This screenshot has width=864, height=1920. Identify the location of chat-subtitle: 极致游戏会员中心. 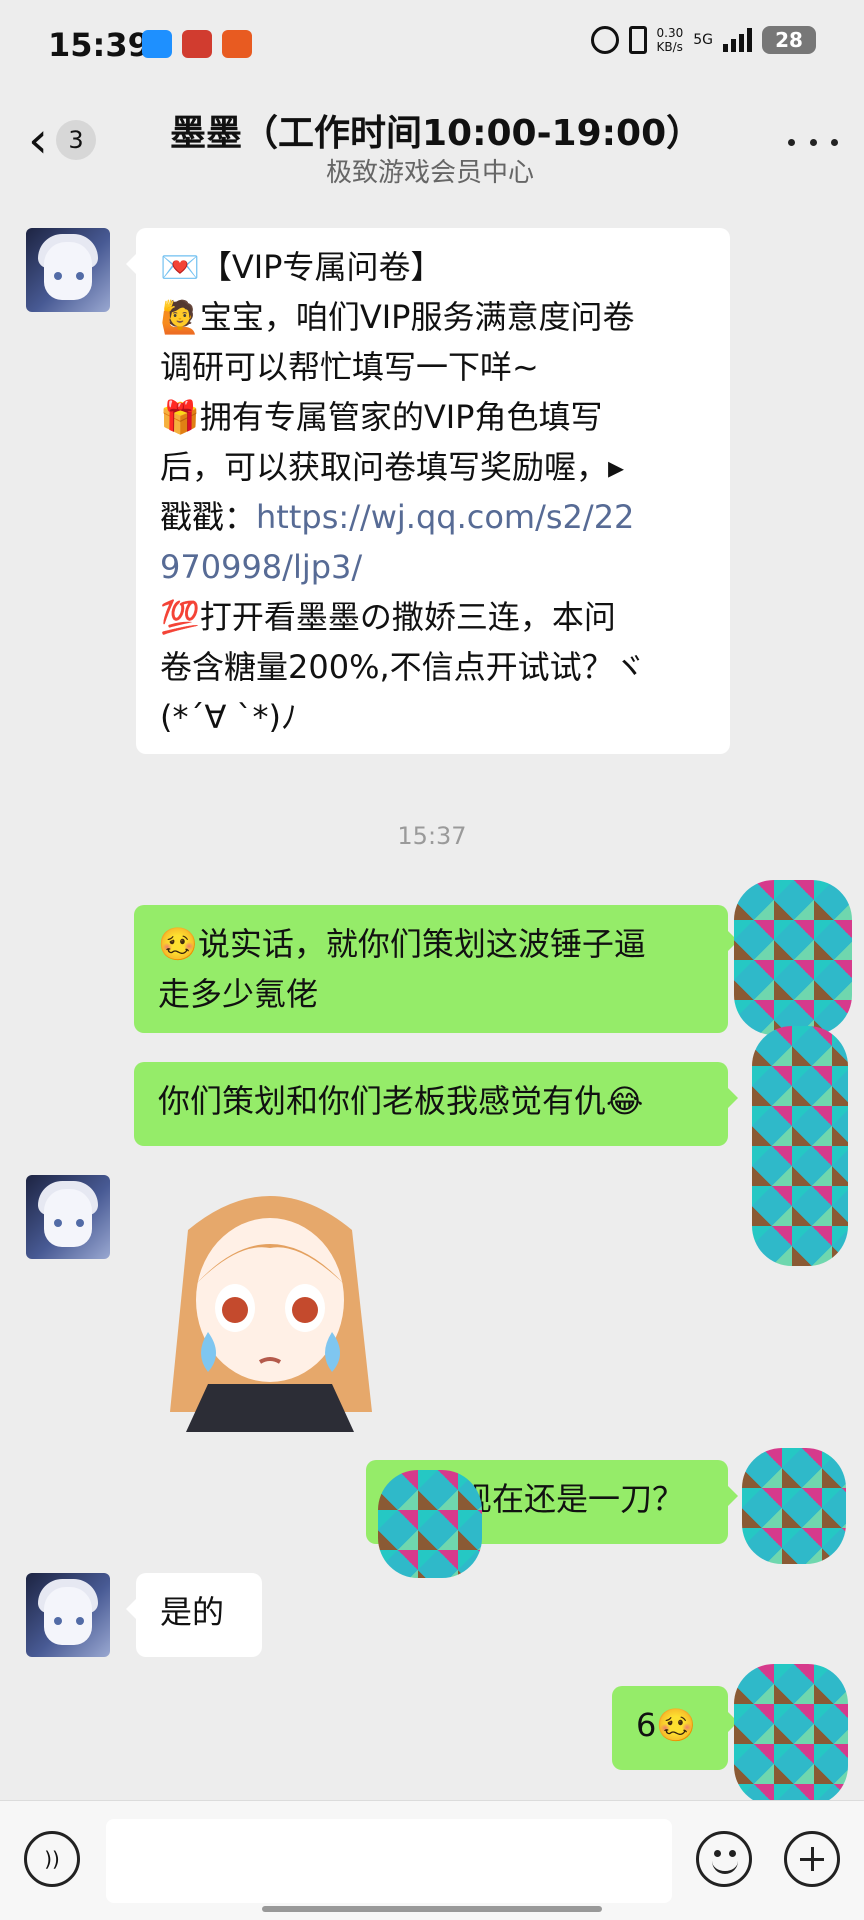
(429, 173).